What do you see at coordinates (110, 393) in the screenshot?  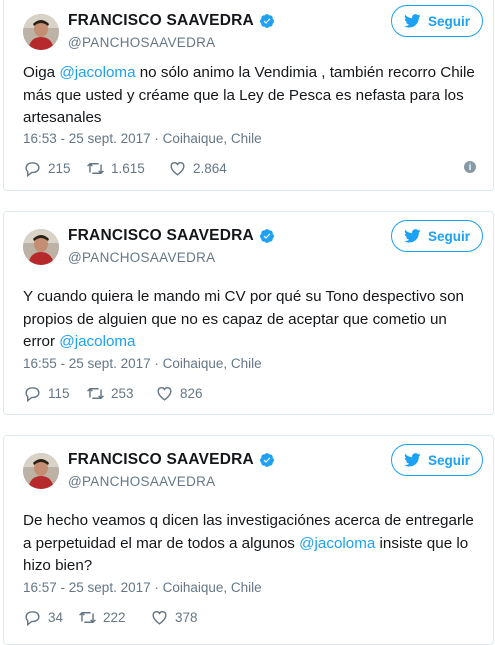 I see `retweet-button: 253` at bounding box center [110, 393].